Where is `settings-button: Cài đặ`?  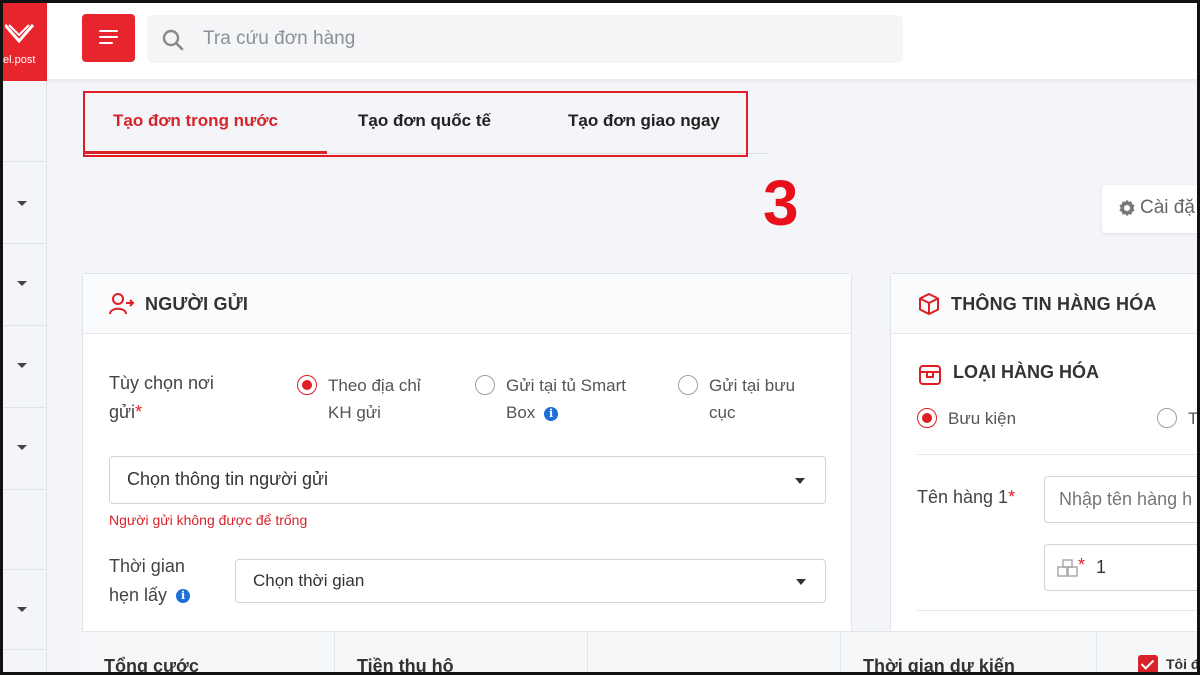
settings-button: Cài đặ is located at coordinates (1149, 209).